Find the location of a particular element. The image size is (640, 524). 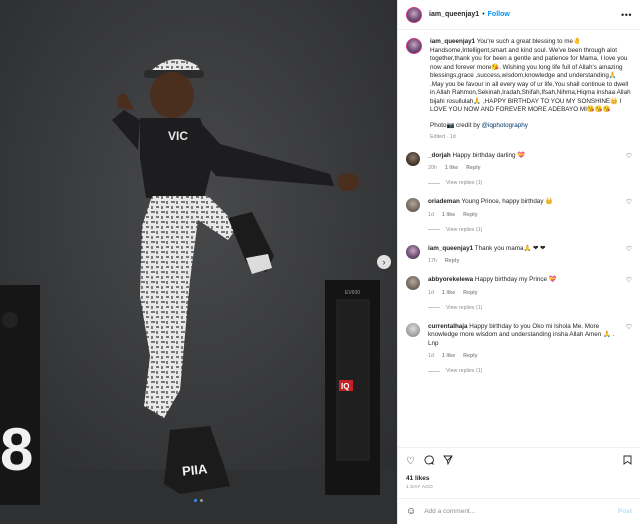

comment-text: Young Prince, happy birthday 👑 is located at coordinates (507, 201).